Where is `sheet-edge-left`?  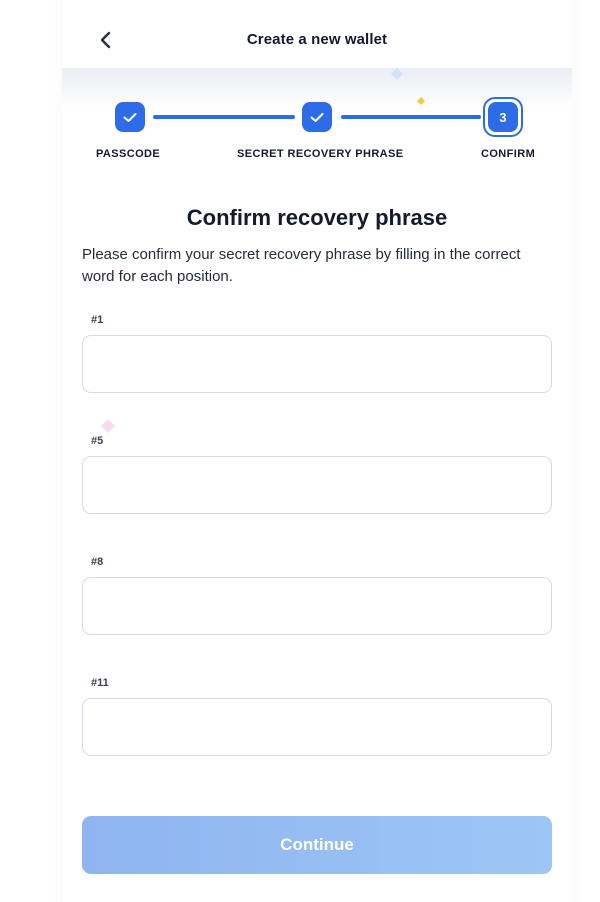 sheet-edge-left is located at coordinates (57, 451).